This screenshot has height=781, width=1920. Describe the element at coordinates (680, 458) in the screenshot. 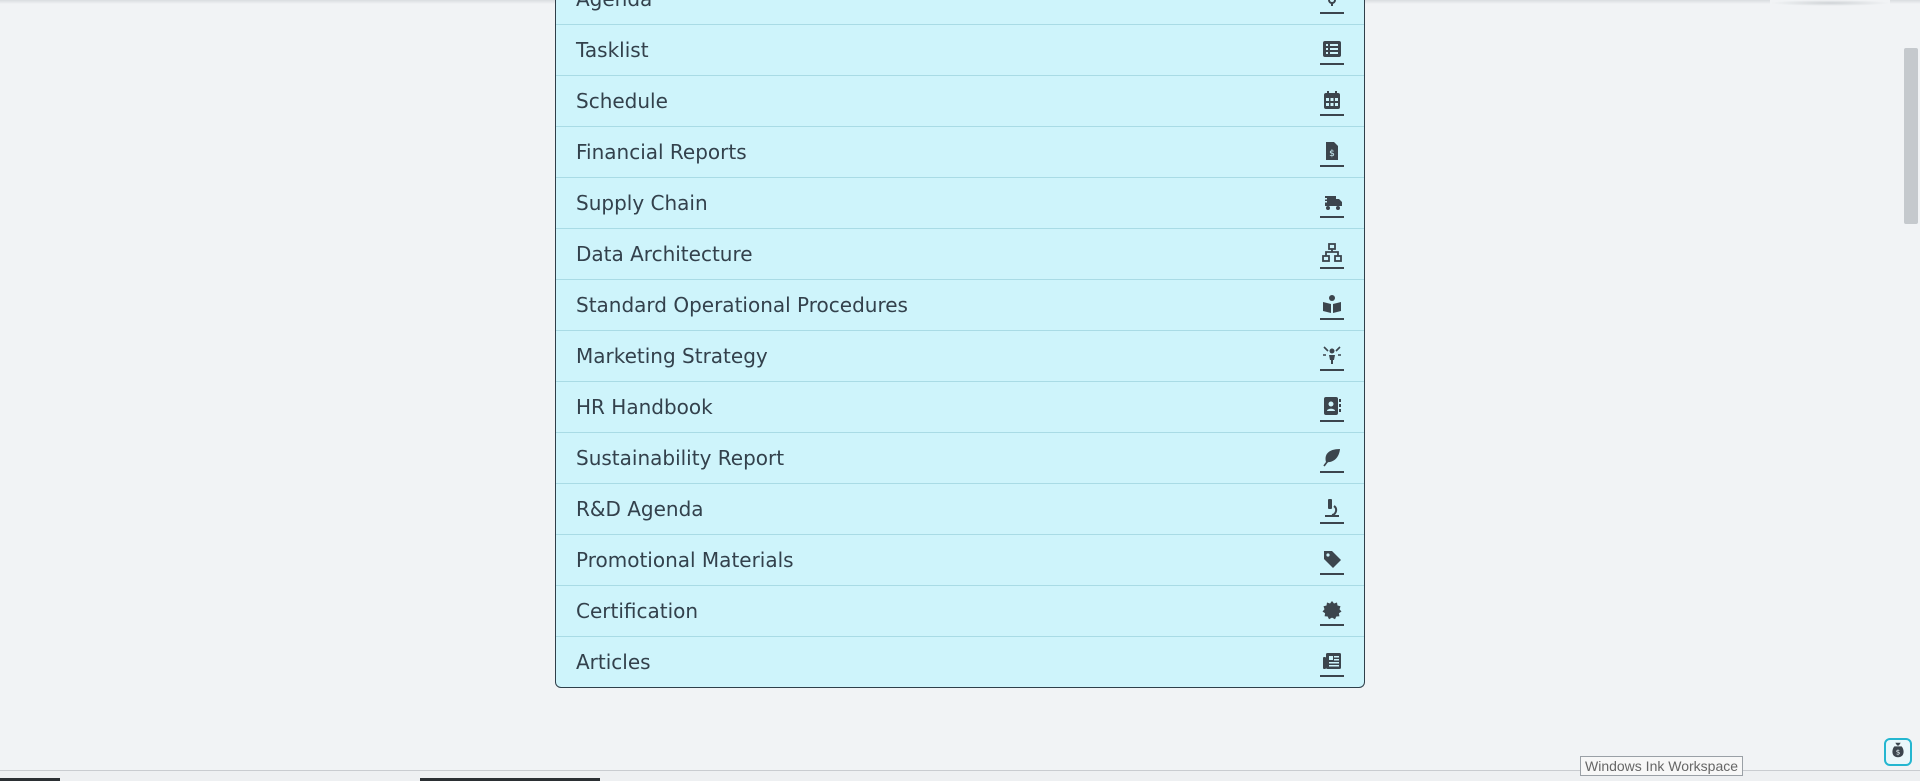

I see `list-item-label: Sustainability Report` at that location.